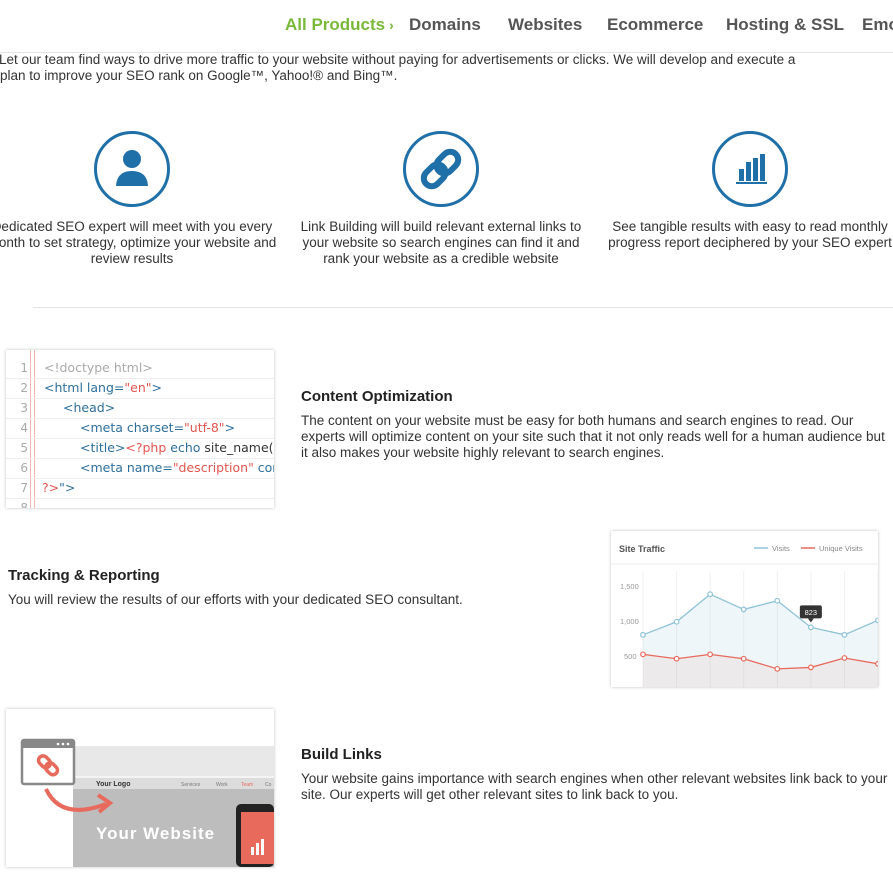  Describe the element at coordinates (655, 25) in the screenshot. I see `nav-ecommerce: Ecommerce` at that location.